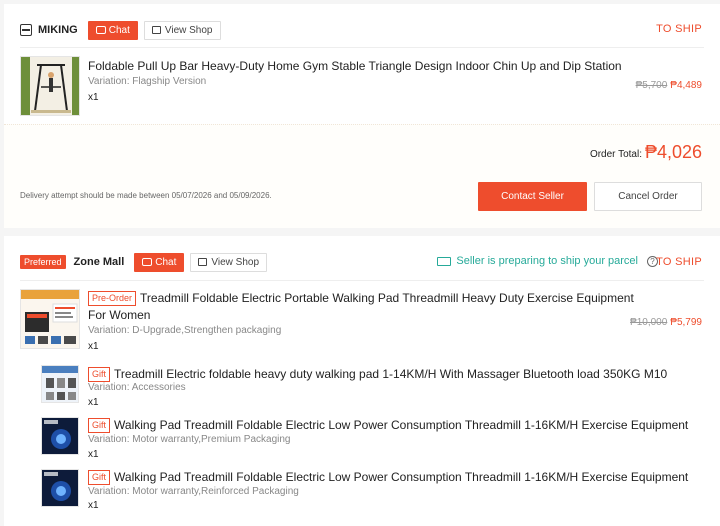 The height and width of the screenshot is (526, 720). What do you see at coordinates (43, 262) in the screenshot?
I see `preferred-badge: Preferred` at bounding box center [43, 262].